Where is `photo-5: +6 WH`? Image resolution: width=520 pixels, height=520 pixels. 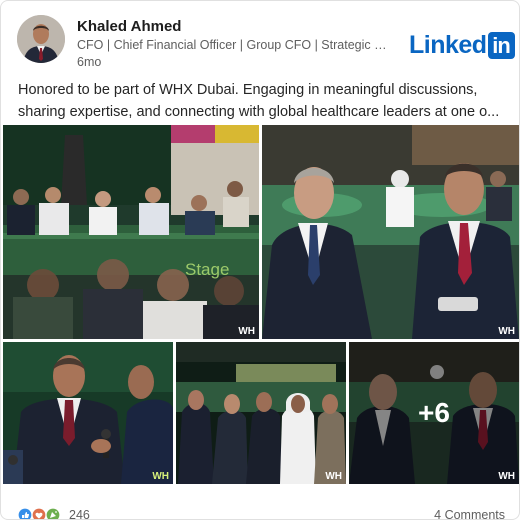 photo-5: +6 WH is located at coordinates (434, 413).